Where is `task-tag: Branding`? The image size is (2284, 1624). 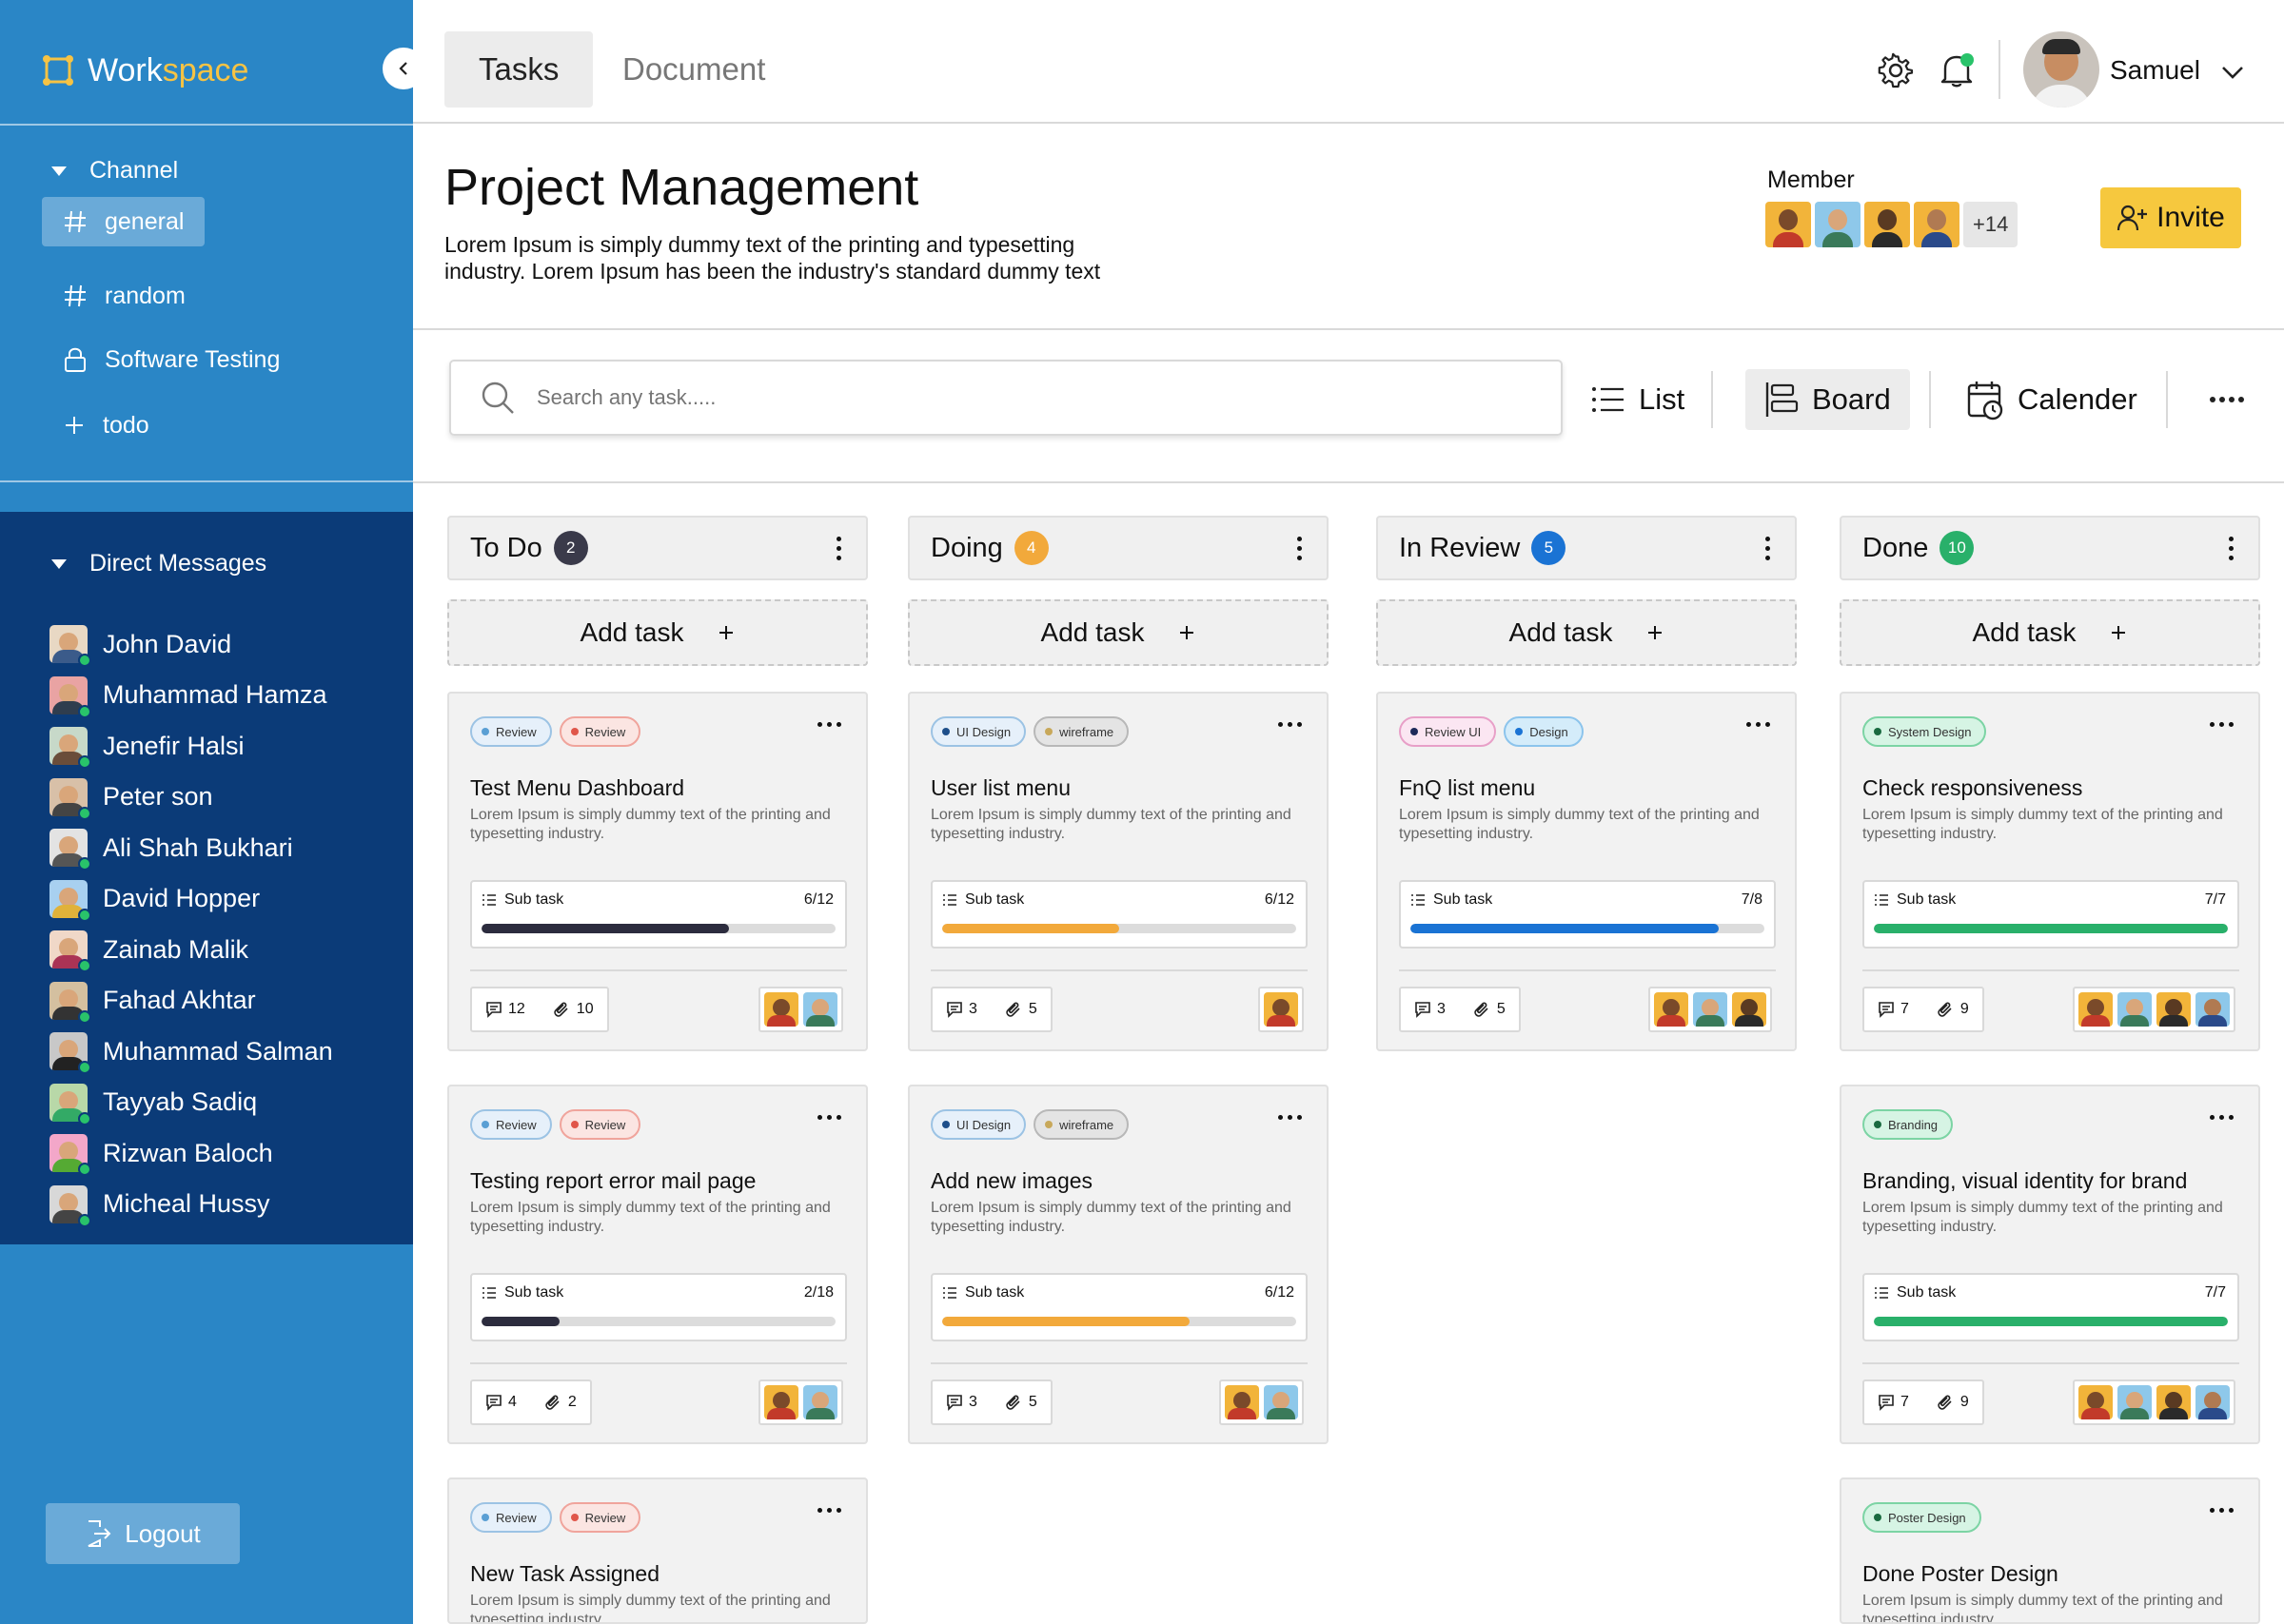 task-tag: Branding is located at coordinates (1908, 1124).